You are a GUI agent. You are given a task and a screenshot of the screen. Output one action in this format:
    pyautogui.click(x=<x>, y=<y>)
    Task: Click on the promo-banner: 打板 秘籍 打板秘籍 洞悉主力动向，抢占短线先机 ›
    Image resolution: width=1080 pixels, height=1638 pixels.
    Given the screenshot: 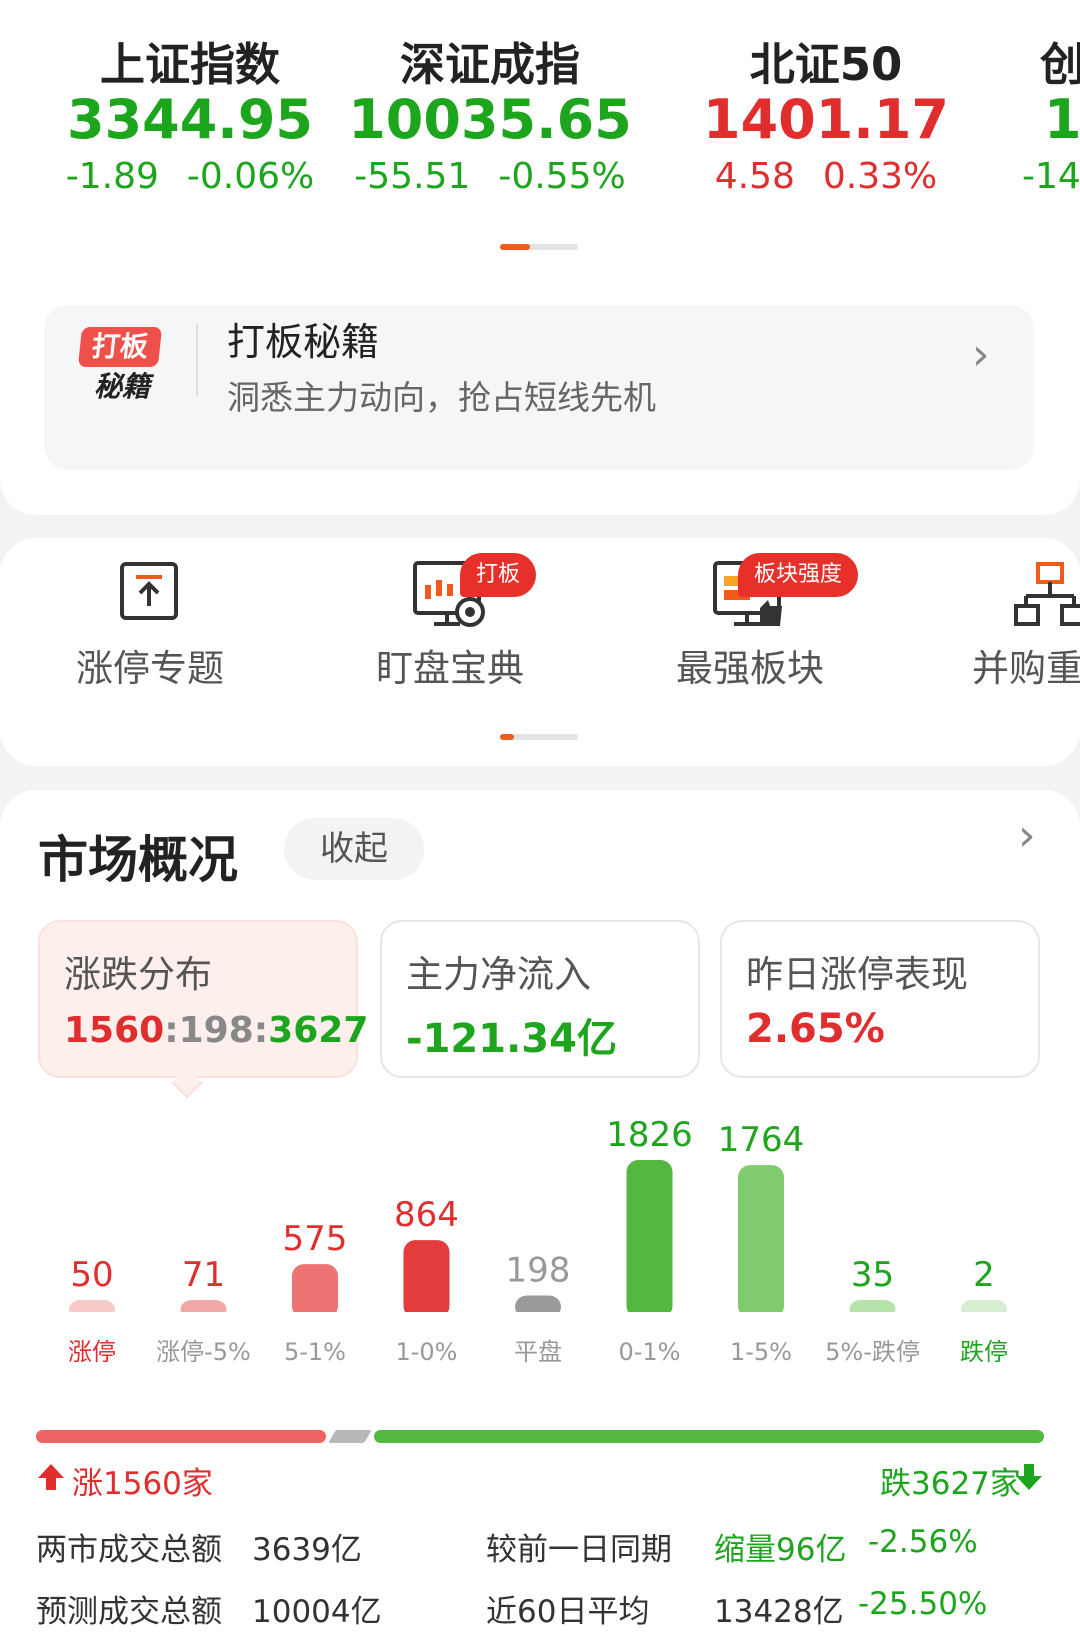 What is the action you would take?
    pyautogui.click(x=539, y=387)
    